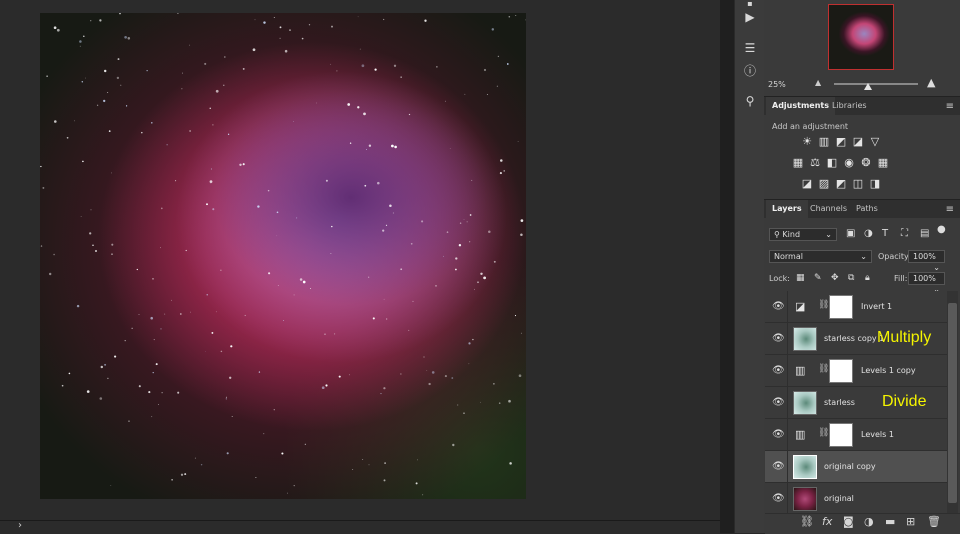 The height and width of the screenshot is (534, 960). Describe the element at coordinates (800, 106) in the screenshot. I see `tab-adjustments: Adjustments` at that location.